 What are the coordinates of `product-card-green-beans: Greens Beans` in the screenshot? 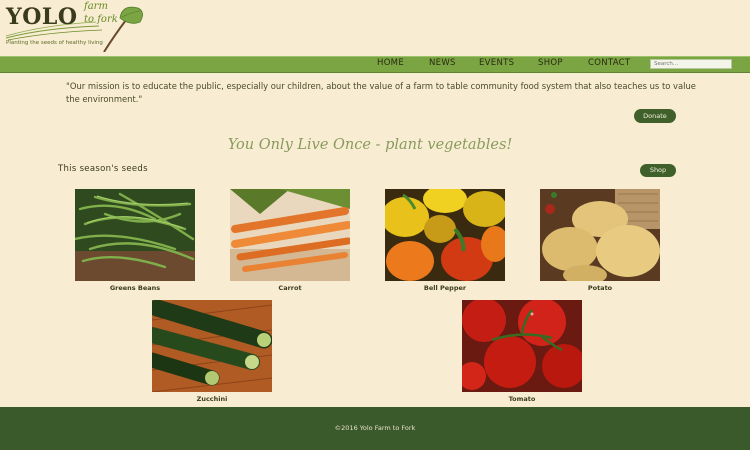 It's located at (135, 240).